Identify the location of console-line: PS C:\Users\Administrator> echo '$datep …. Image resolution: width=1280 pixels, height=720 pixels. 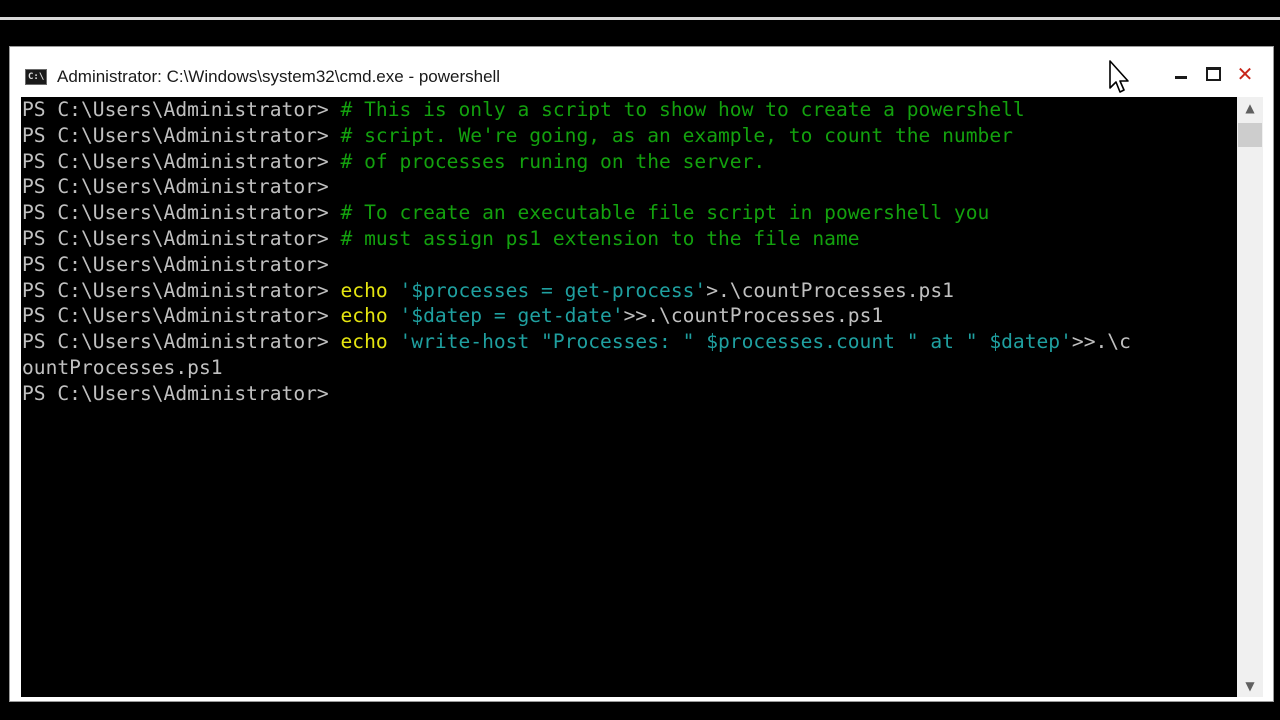
(452, 316).